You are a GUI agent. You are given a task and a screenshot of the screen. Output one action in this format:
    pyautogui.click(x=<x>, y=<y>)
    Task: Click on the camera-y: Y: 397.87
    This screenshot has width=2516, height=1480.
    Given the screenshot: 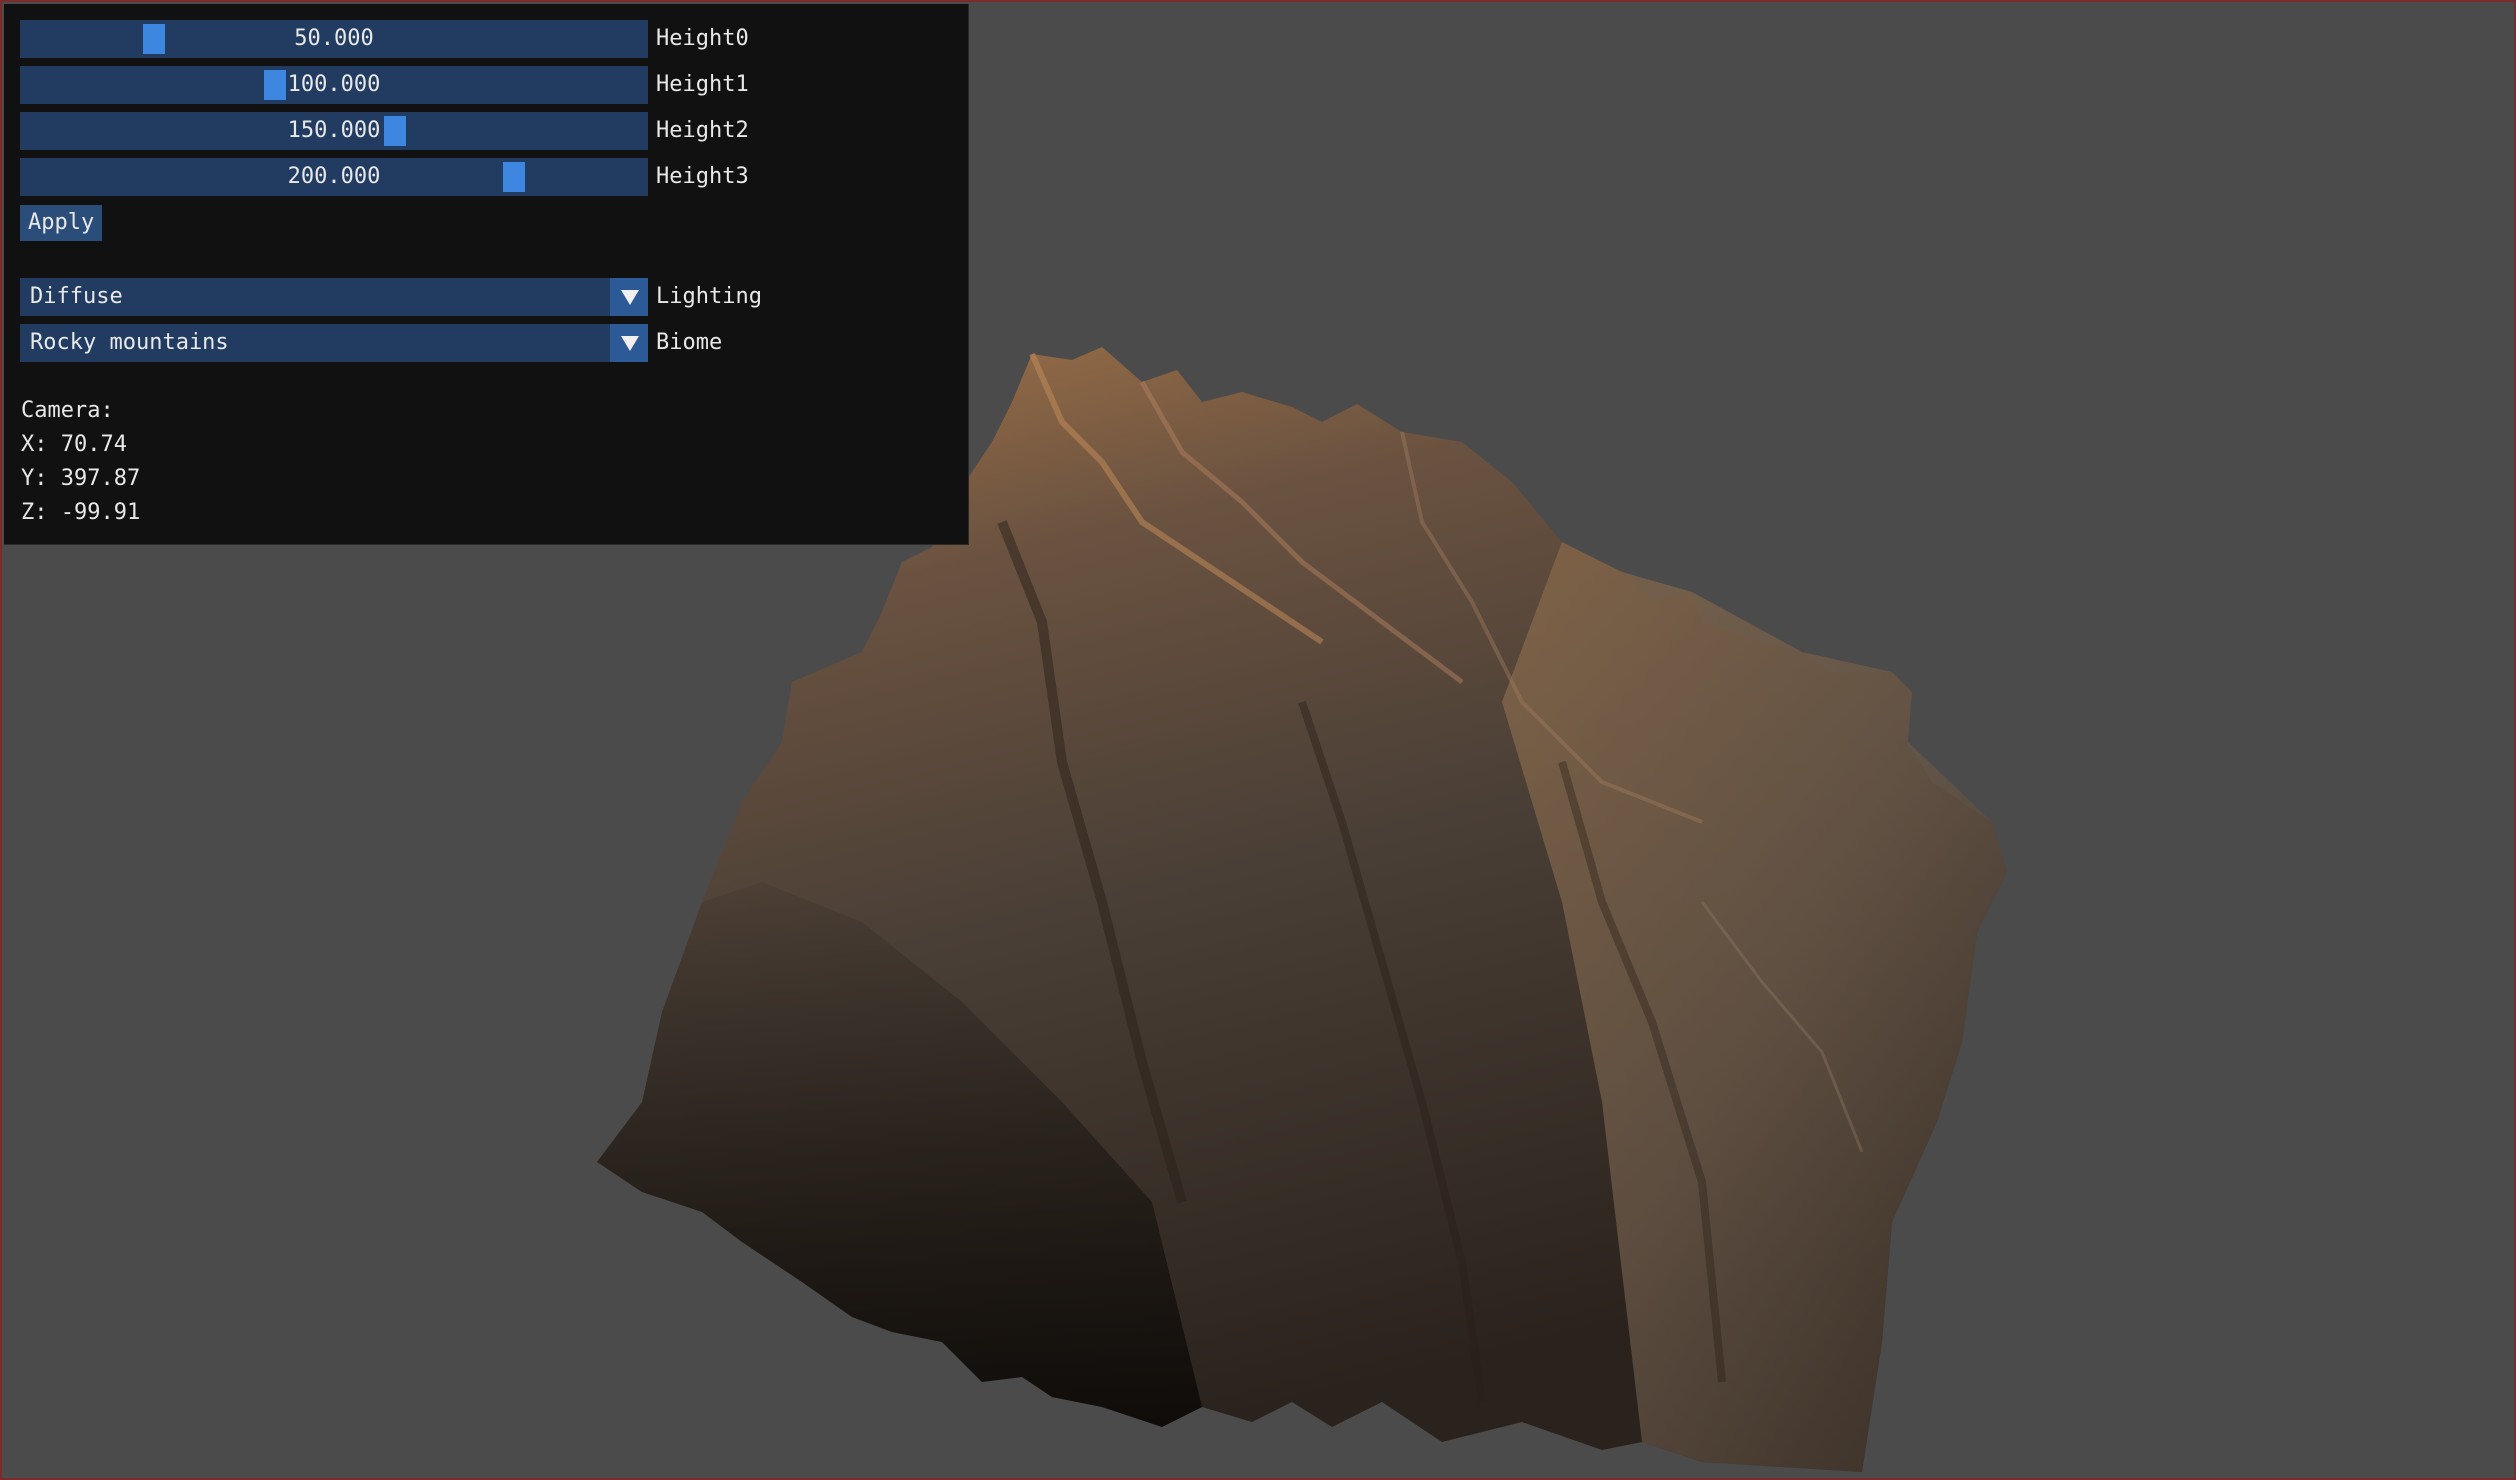 What is the action you would take?
    pyautogui.click(x=81, y=478)
    